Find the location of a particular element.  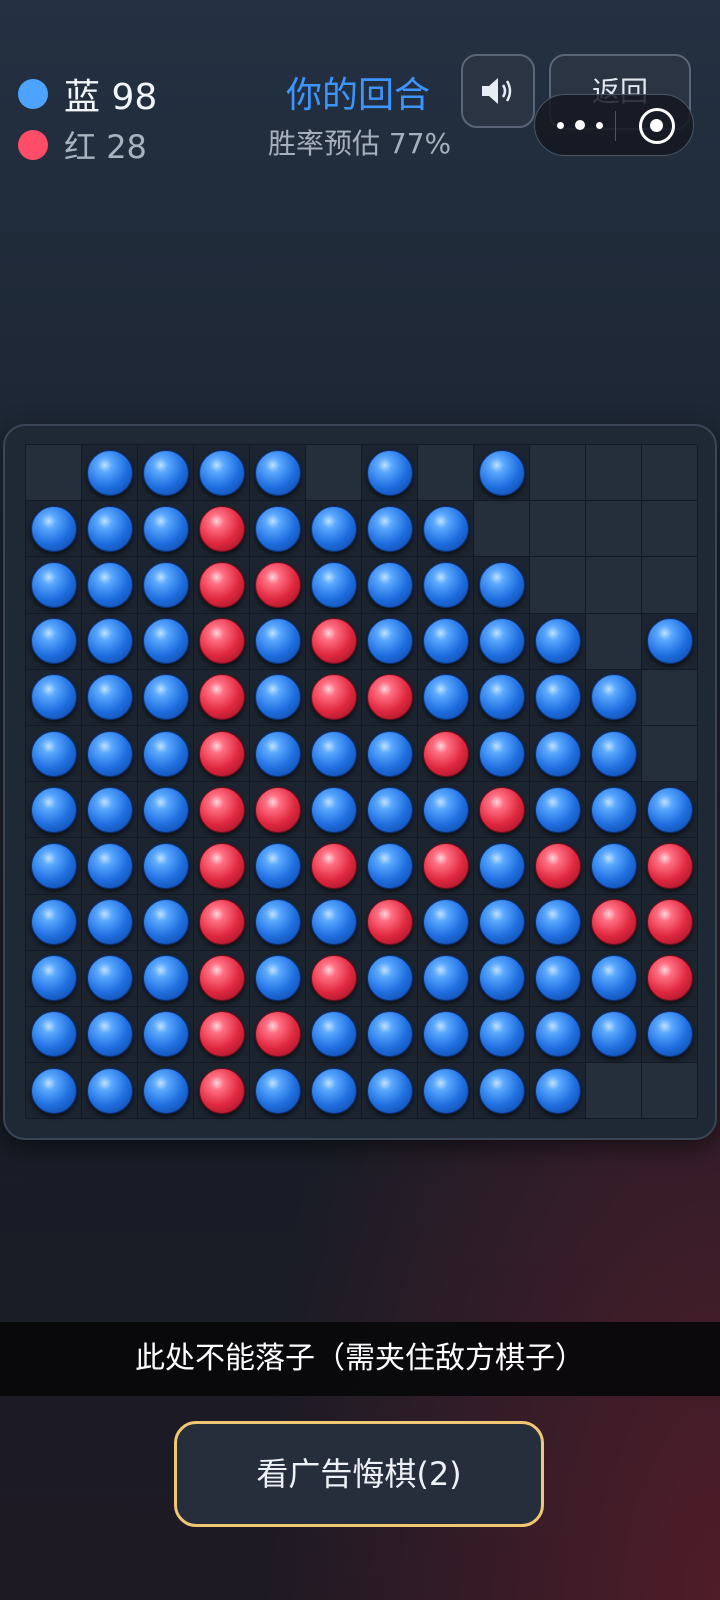

sound-button is located at coordinates (498, 91).